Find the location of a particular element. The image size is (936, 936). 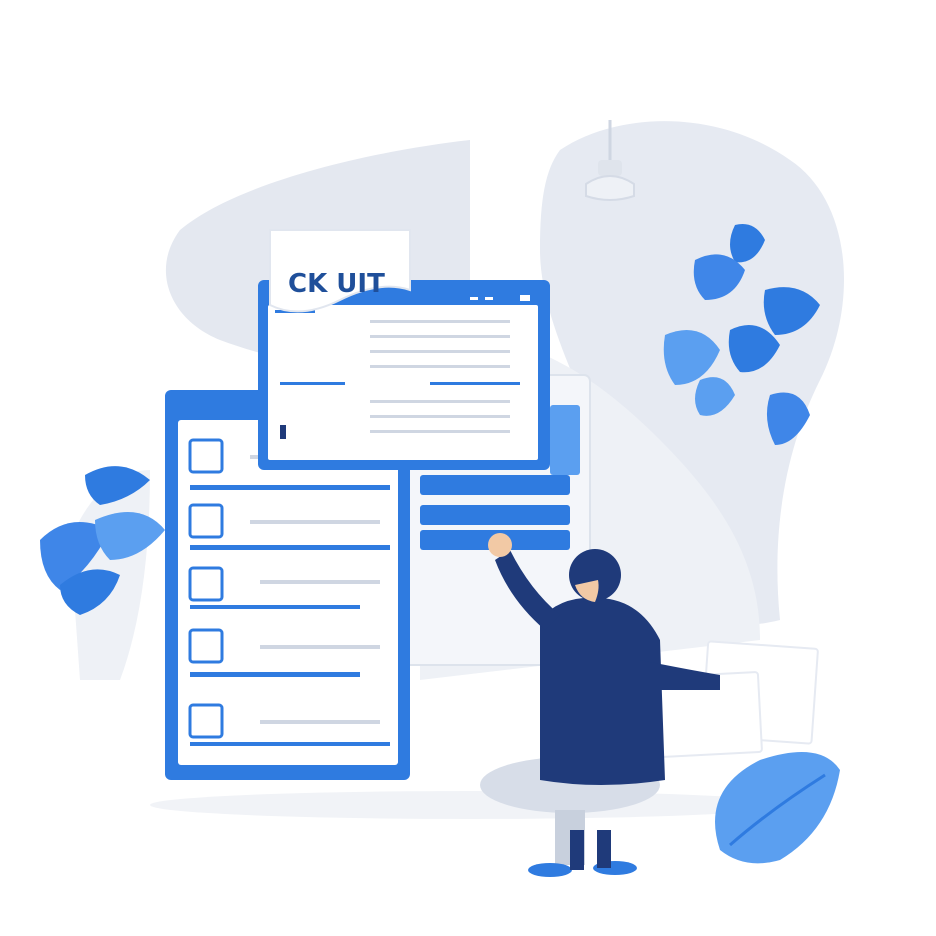

card-label: CK UIT is located at coordinates (336, 284).